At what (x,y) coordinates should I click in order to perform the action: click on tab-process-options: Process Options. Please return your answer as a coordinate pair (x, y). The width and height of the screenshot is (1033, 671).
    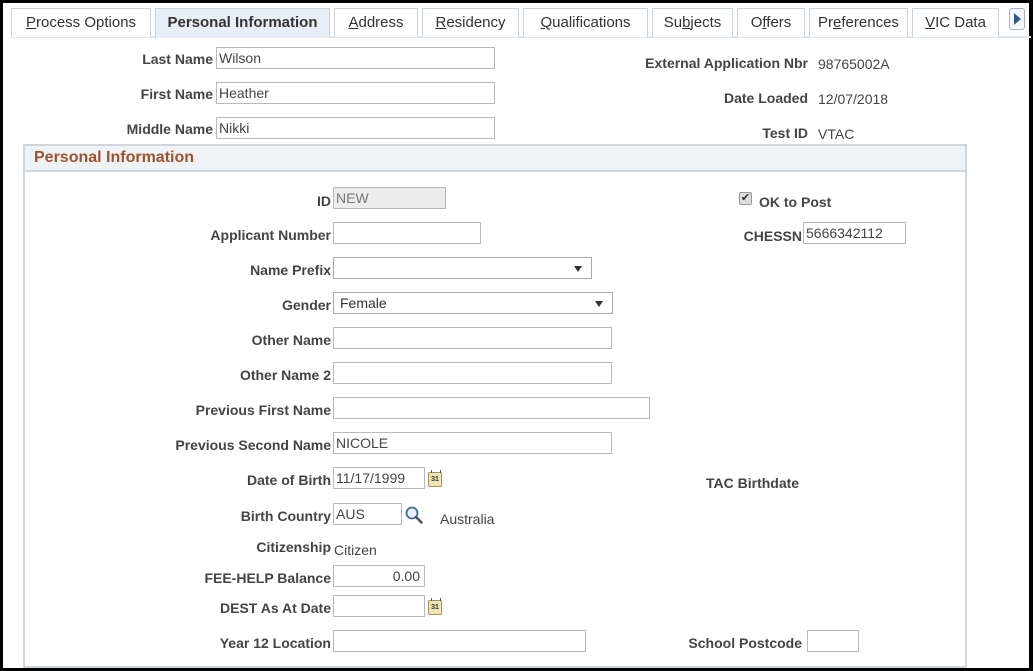
    Looking at the image, I should click on (81, 22).